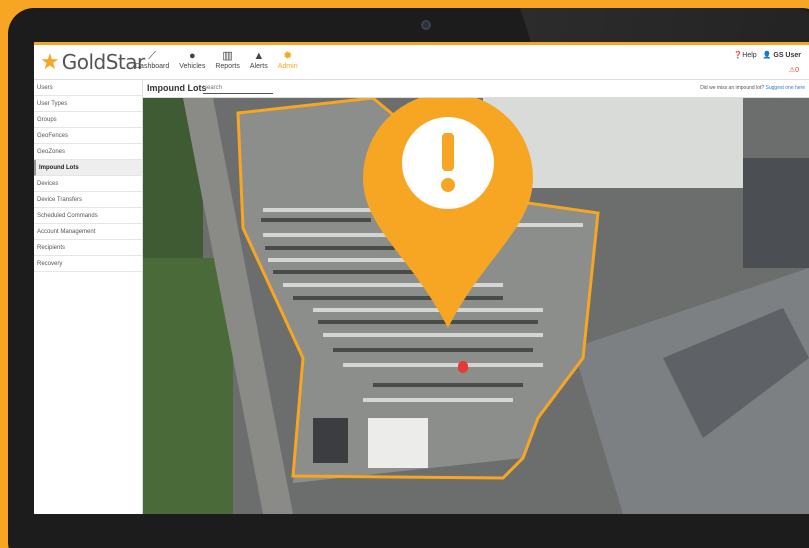 This screenshot has width=809, height=548. What do you see at coordinates (152, 56) in the screenshot?
I see `chart-line-icon: ⟋` at bounding box center [152, 56].